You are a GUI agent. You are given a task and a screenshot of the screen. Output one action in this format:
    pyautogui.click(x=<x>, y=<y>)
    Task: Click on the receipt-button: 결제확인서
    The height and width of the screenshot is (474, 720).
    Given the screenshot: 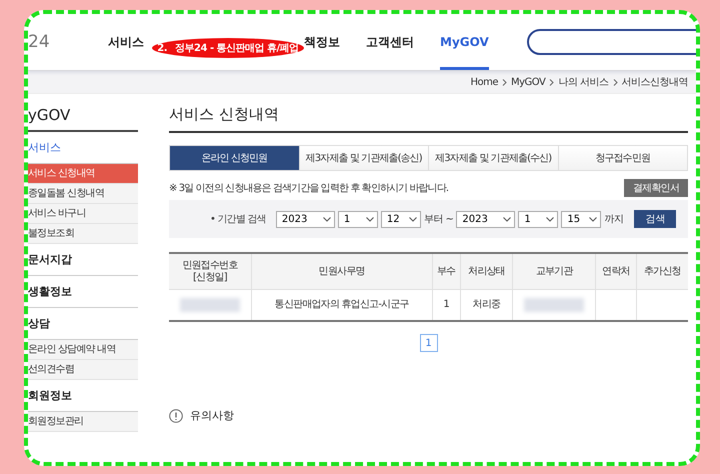 What is the action you would take?
    pyautogui.click(x=656, y=188)
    